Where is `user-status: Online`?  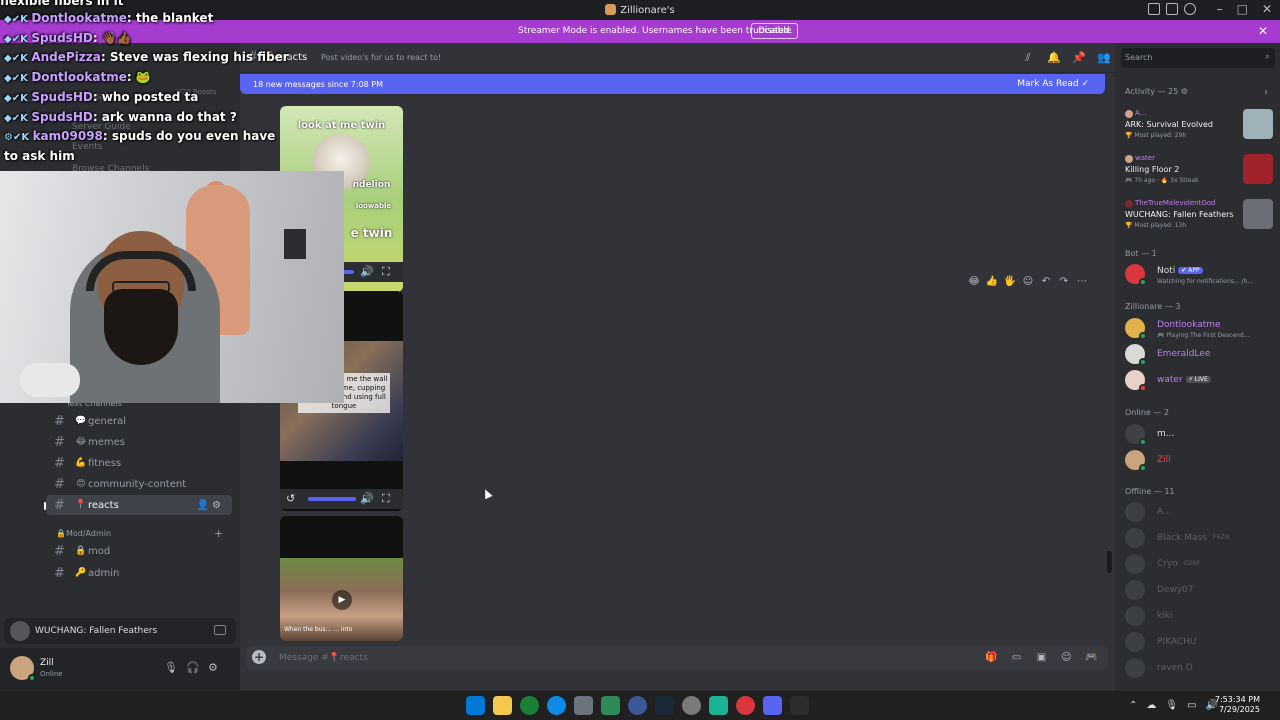
user-status: Online is located at coordinates (51, 674).